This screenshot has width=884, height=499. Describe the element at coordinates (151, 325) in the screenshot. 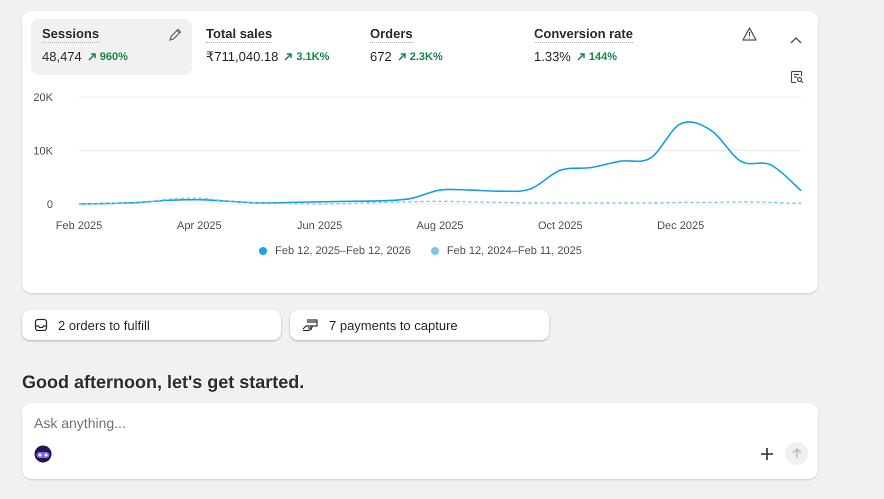

I see `task-button: 2 orders to fulfill` at that location.